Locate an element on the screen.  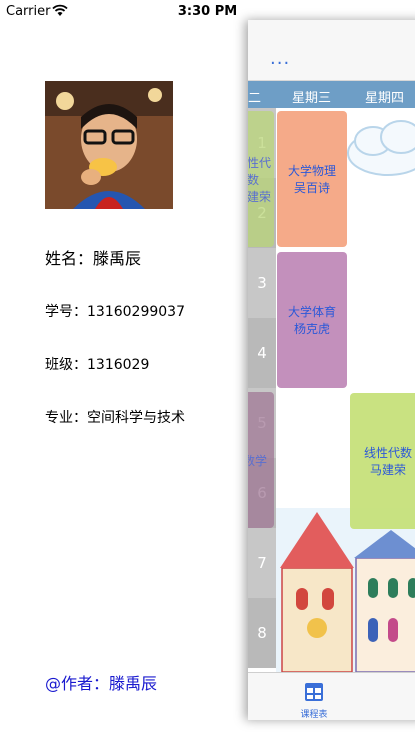
course-name: 大学体育 is located at coordinates (311, 312).